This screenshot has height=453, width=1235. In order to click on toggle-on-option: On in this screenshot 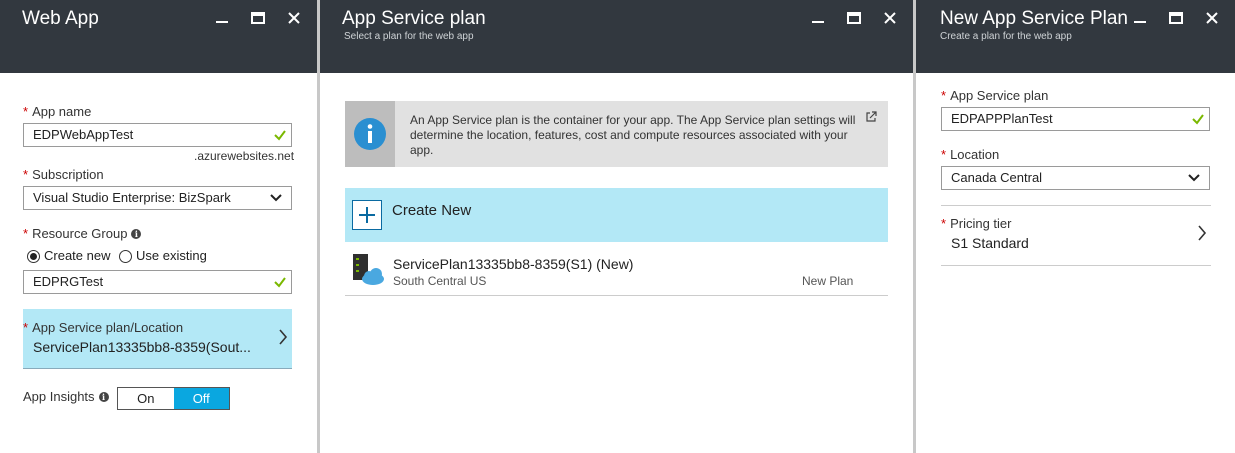, I will do `click(146, 398)`.